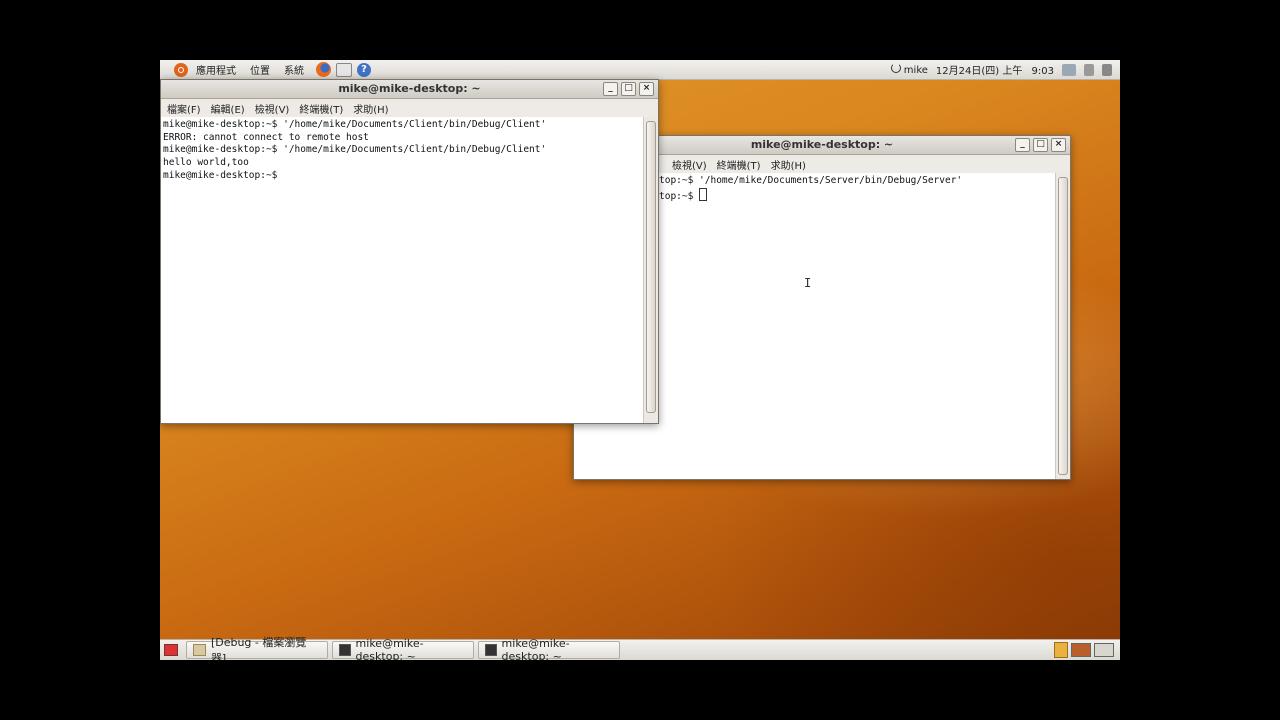  Describe the element at coordinates (266, 137) in the screenshot. I see `terminal-line: ERROR: cannot connect to remote host` at that location.